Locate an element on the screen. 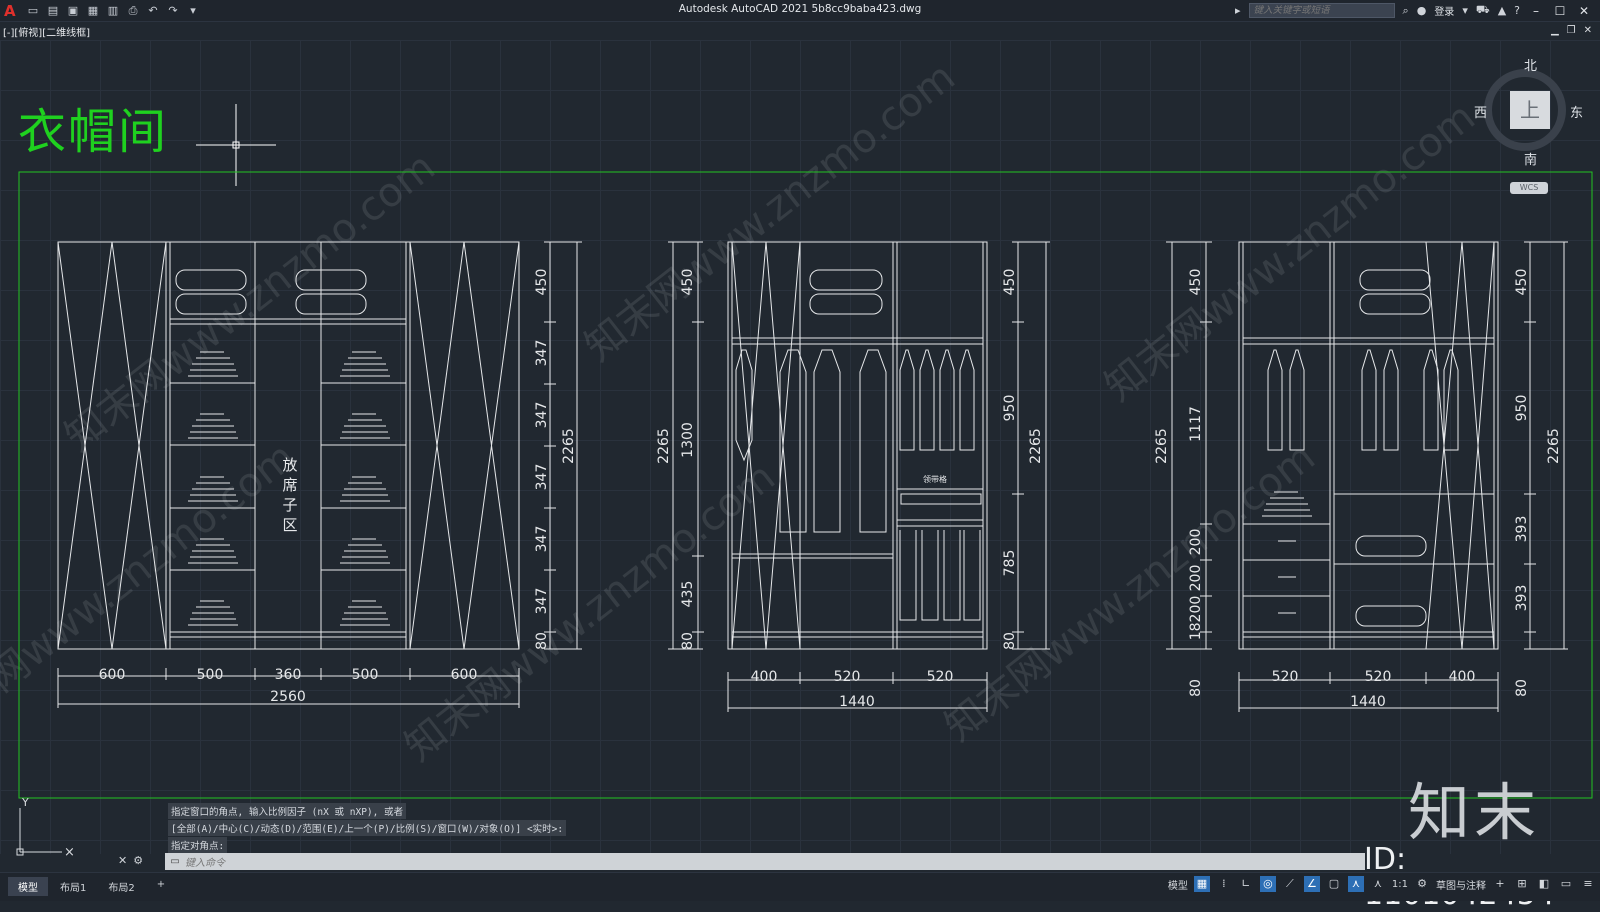  dim-text: 1300 is located at coordinates (688, 440).